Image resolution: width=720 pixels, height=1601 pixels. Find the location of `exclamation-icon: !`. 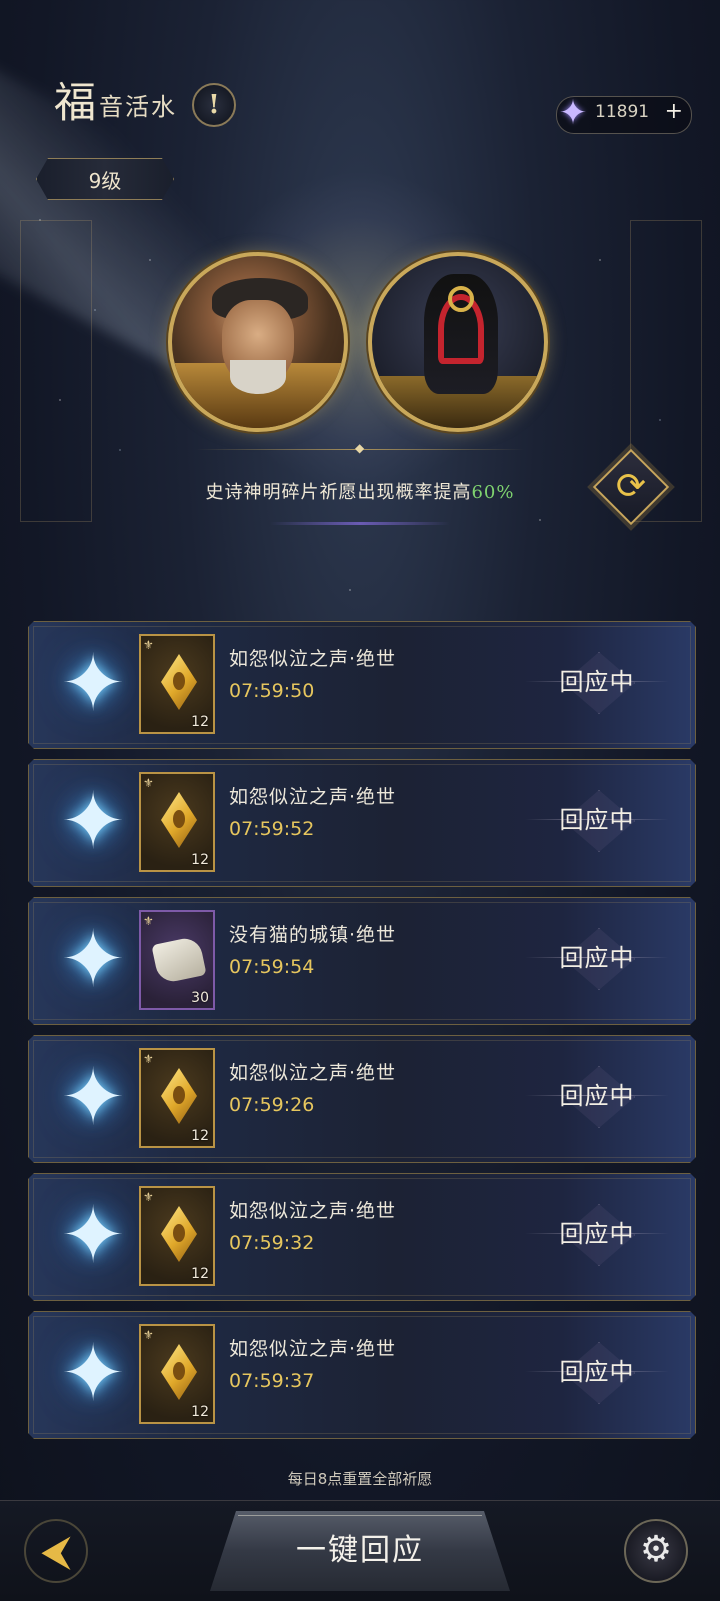

exclamation-icon: ! is located at coordinates (214, 105).